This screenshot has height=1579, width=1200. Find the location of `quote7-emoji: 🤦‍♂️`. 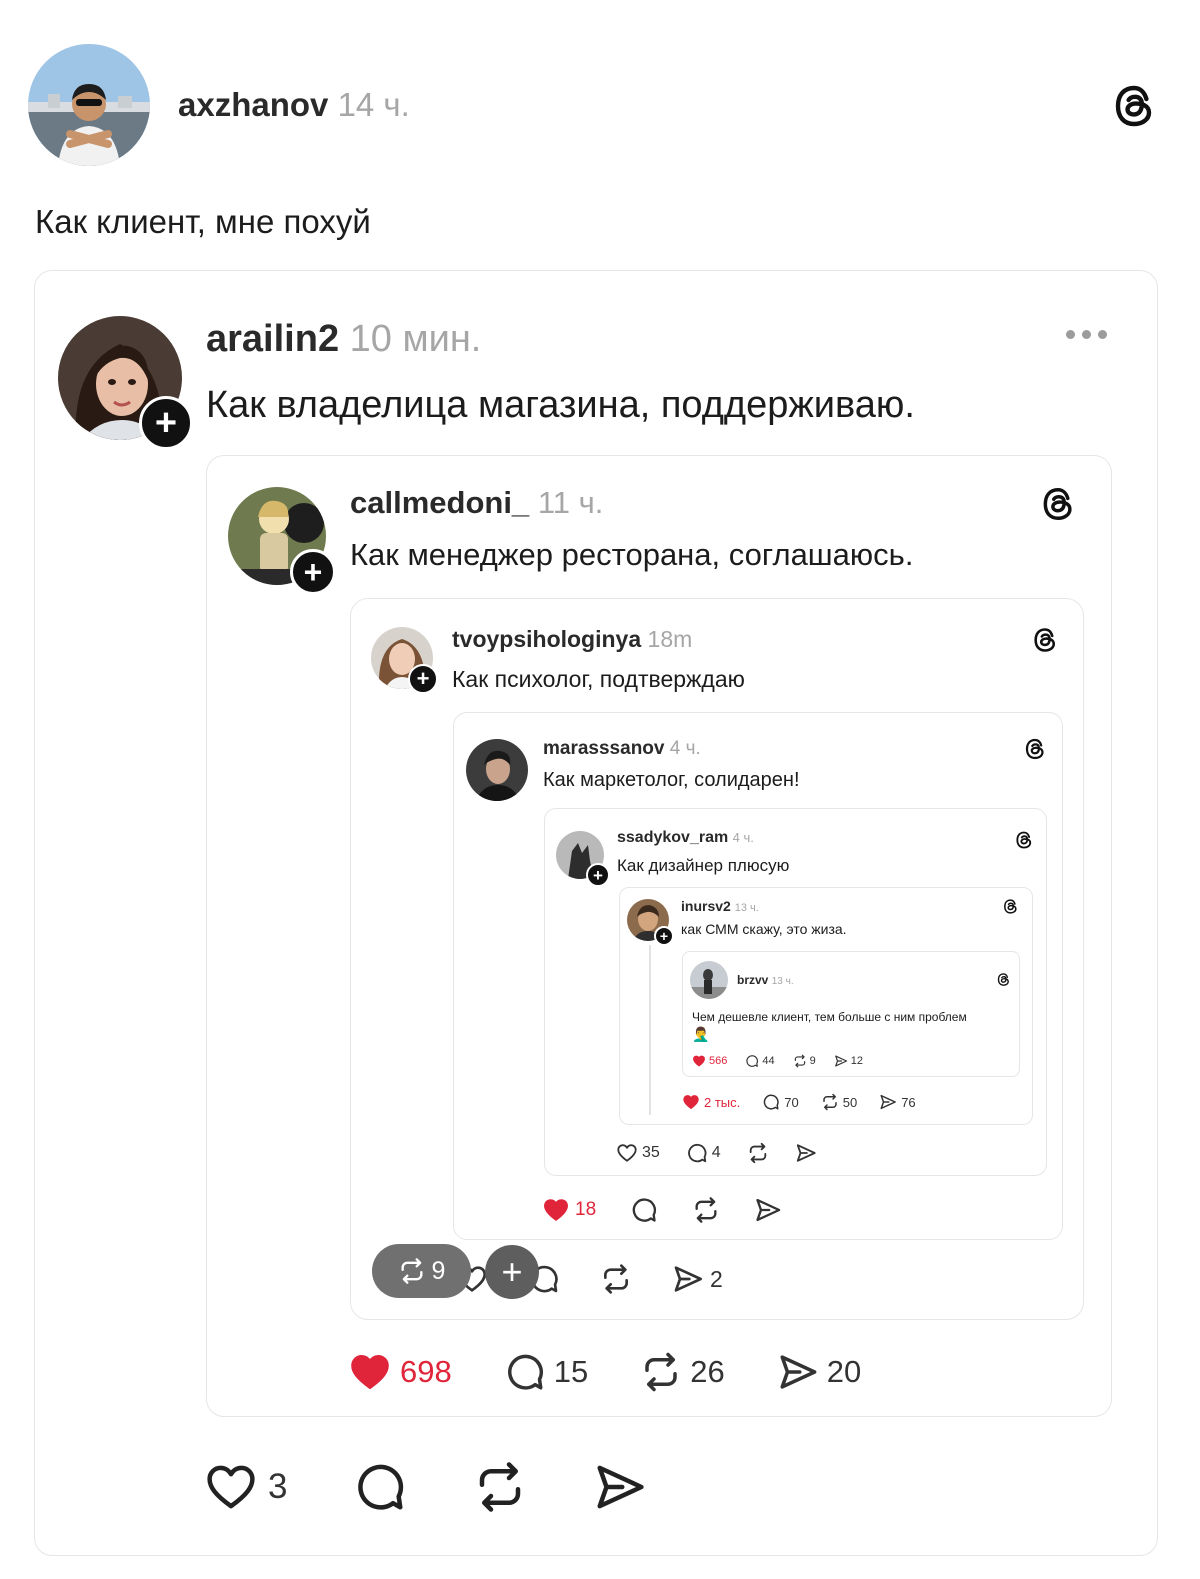

quote7-emoji: 🤦‍♂️ is located at coordinates (701, 1034).